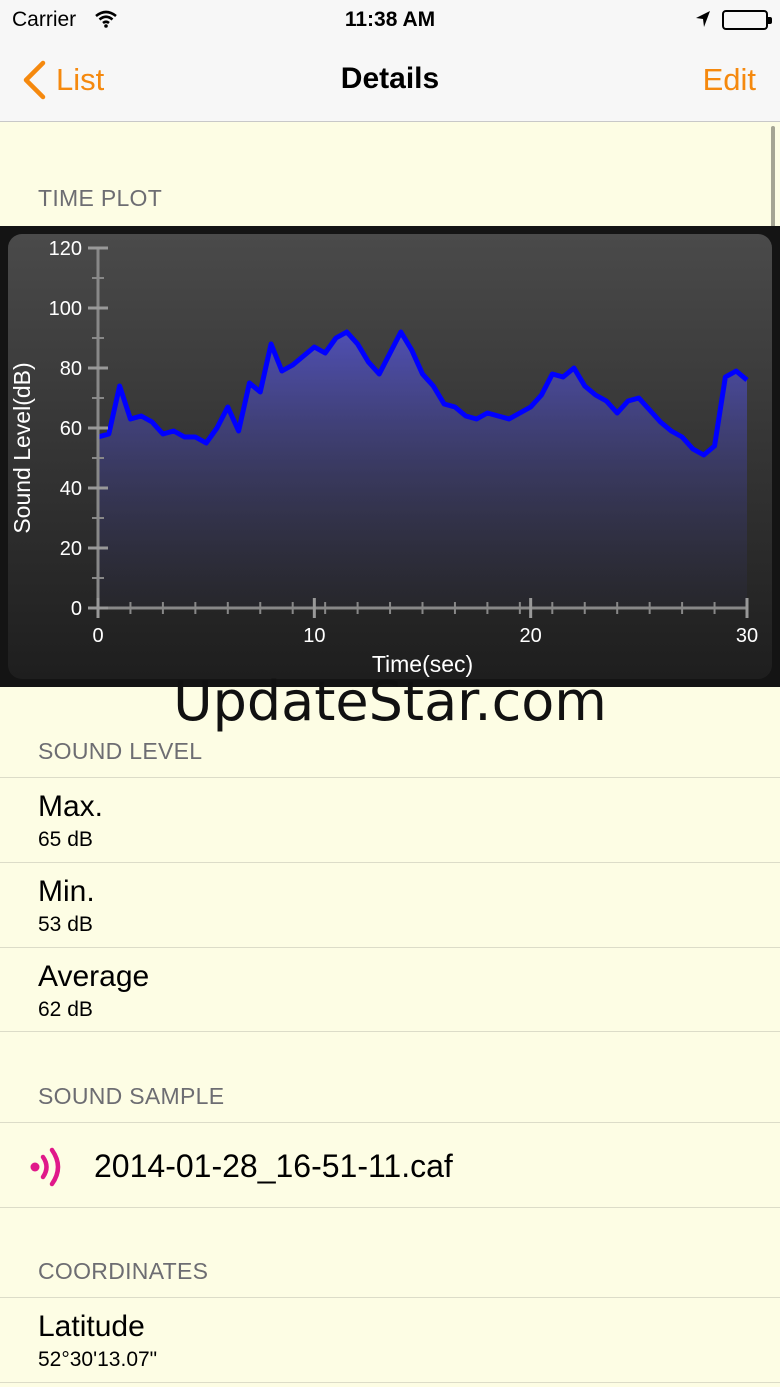  Describe the element at coordinates (47, 1169) in the screenshot. I see `sound-wave-icon` at that location.